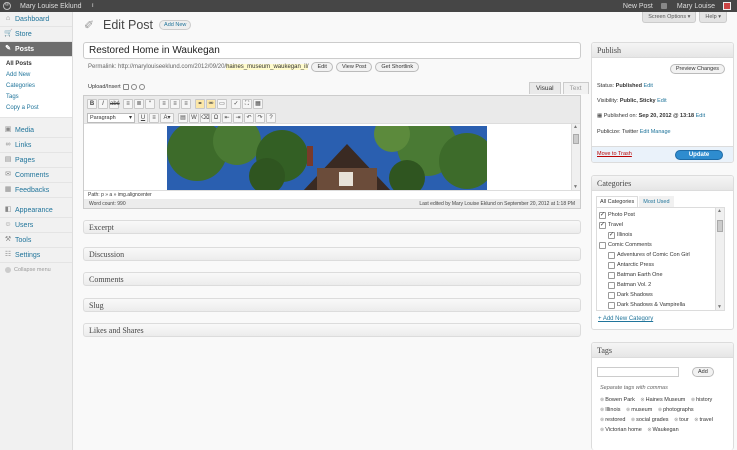 The image size is (737, 450). I want to click on submenu-add-new: Add New, so click(36, 75).